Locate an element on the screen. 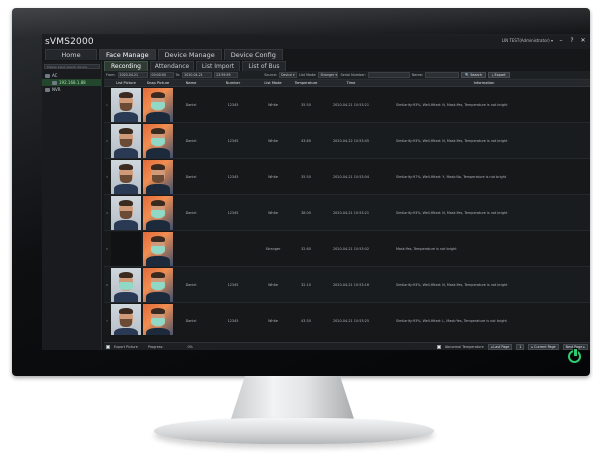 The image size is (593, 457). nvr-icon is located at coordinates (47, 89).